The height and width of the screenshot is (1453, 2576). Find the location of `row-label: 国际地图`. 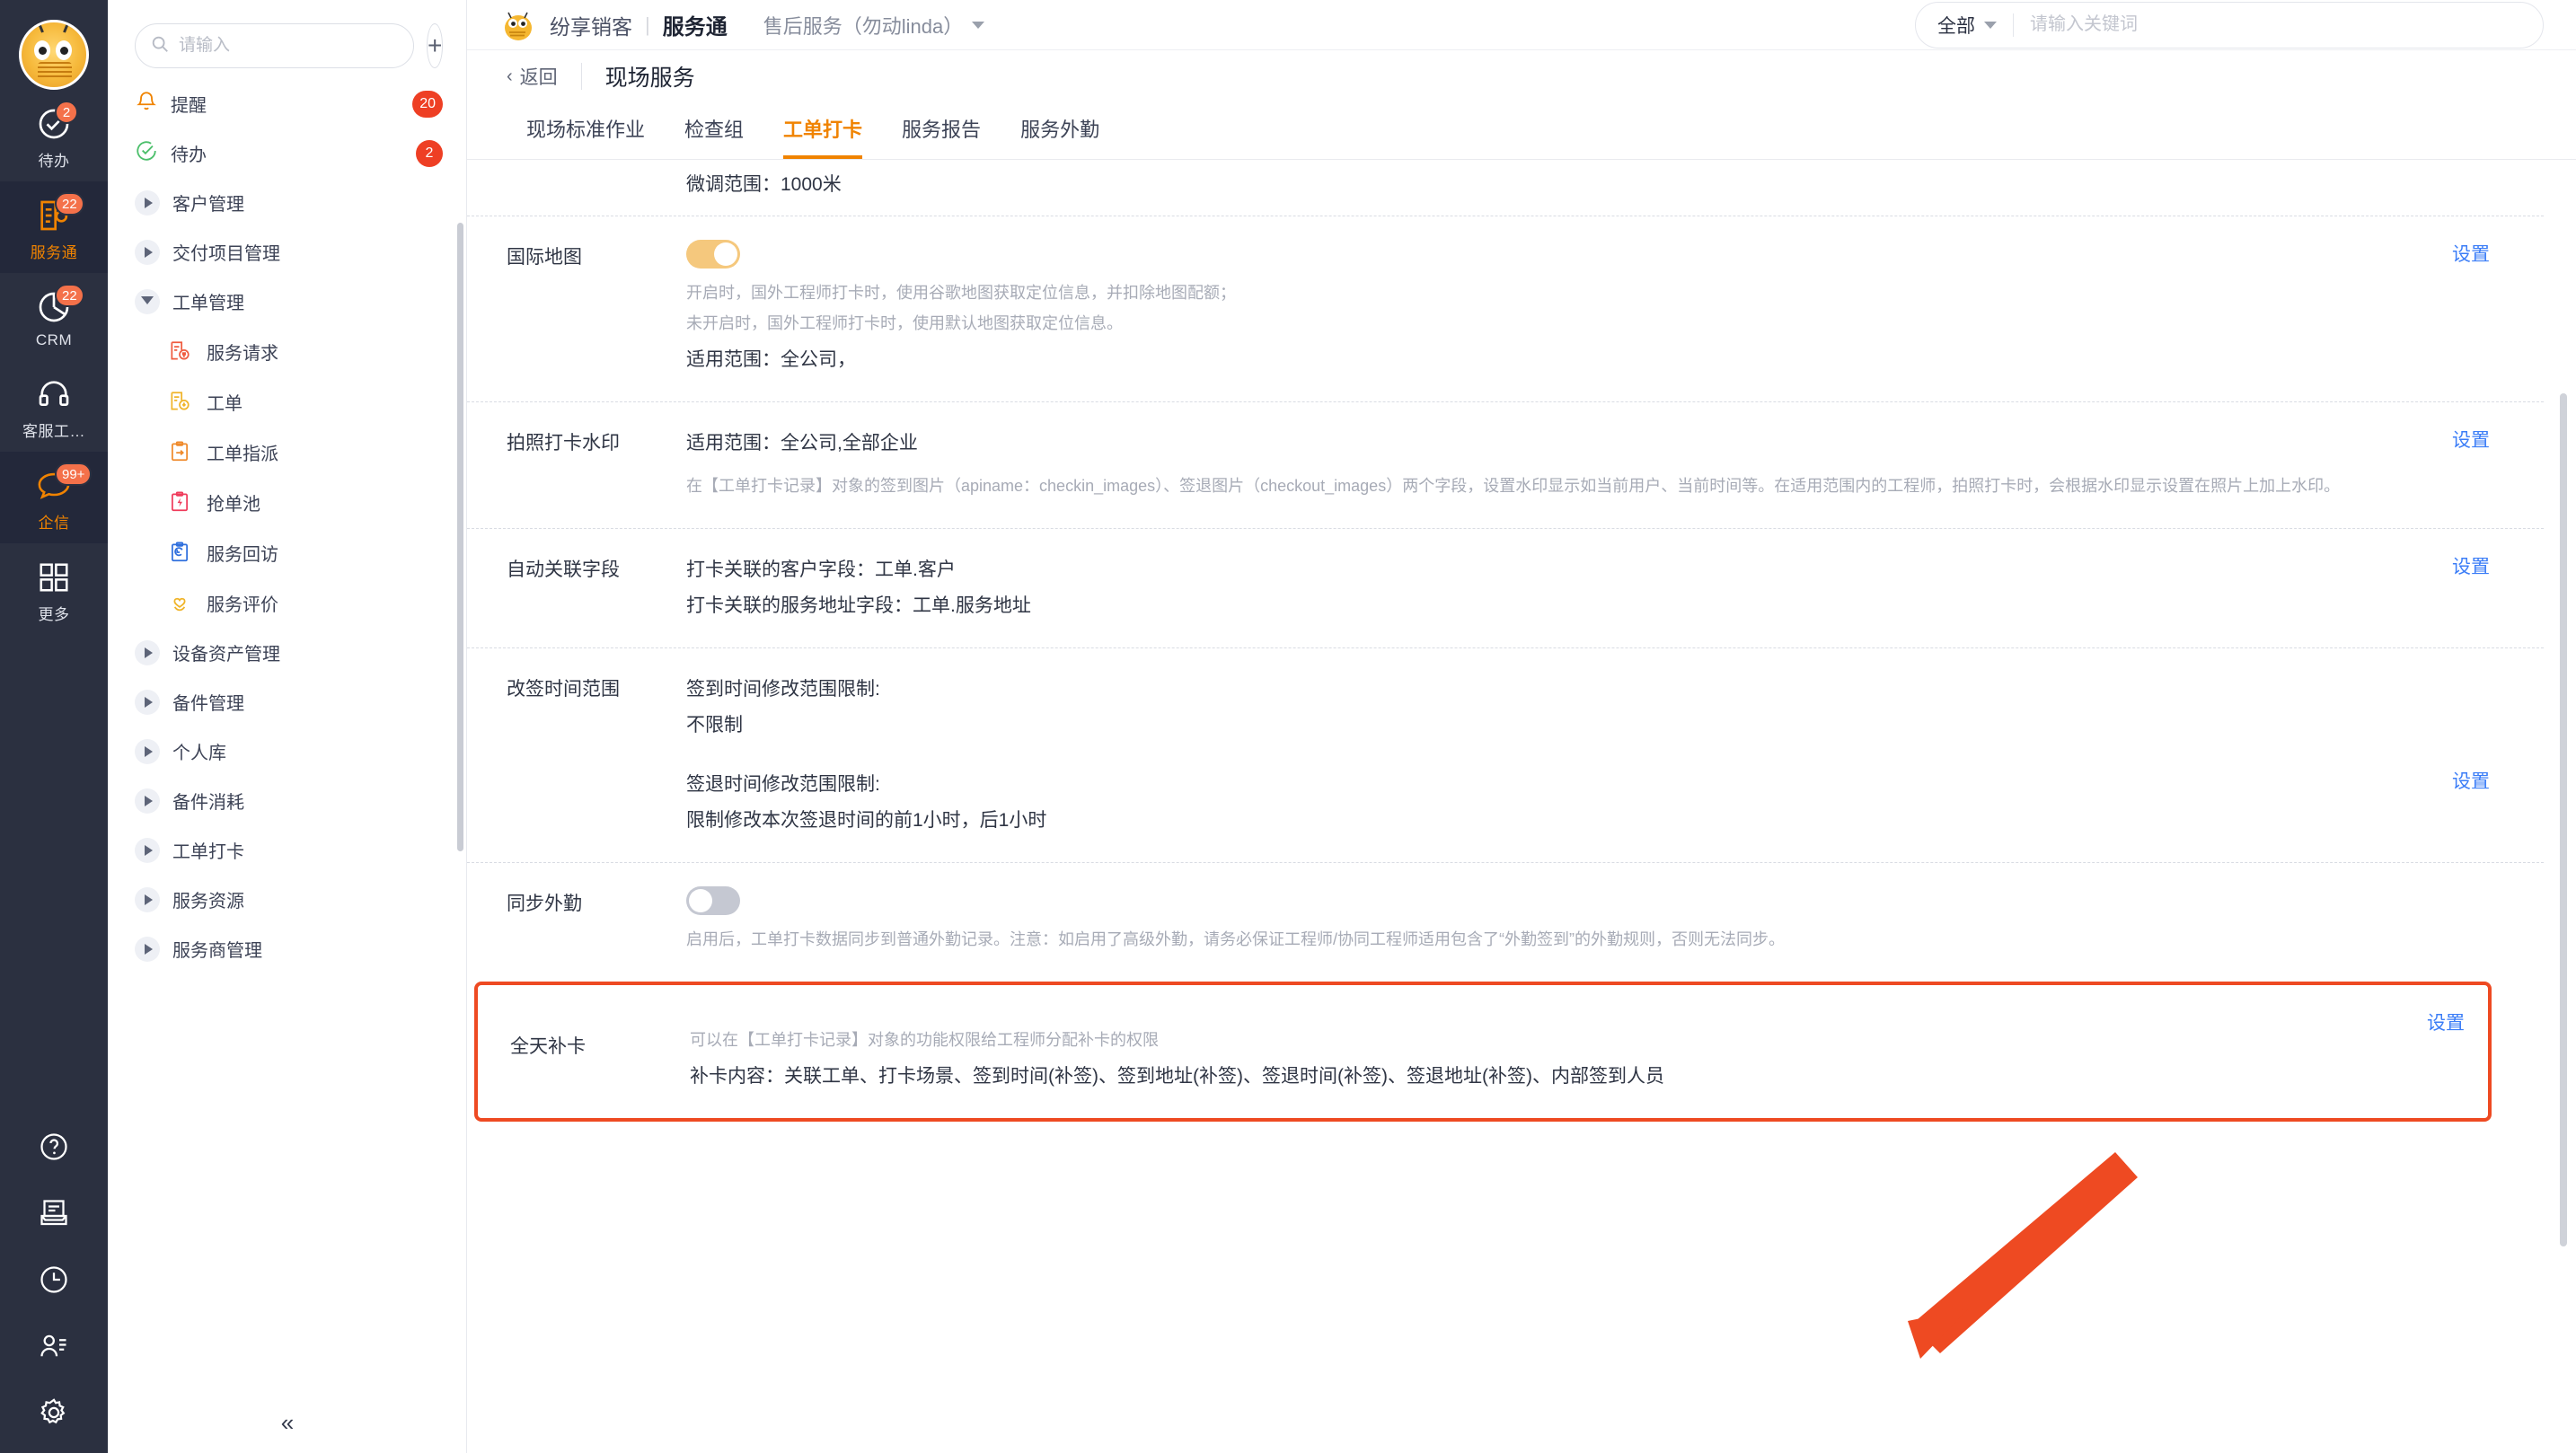

row-label: 国际地图 is located at coordinates (544, 258).